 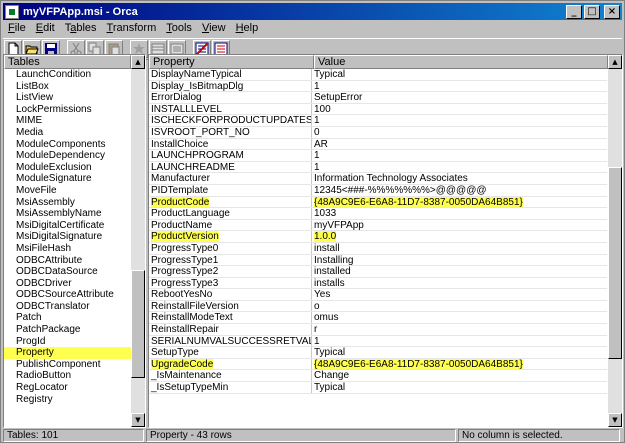 I want to click on property-cell: _IsSetupTypeMin, so click(x=230, y=387).